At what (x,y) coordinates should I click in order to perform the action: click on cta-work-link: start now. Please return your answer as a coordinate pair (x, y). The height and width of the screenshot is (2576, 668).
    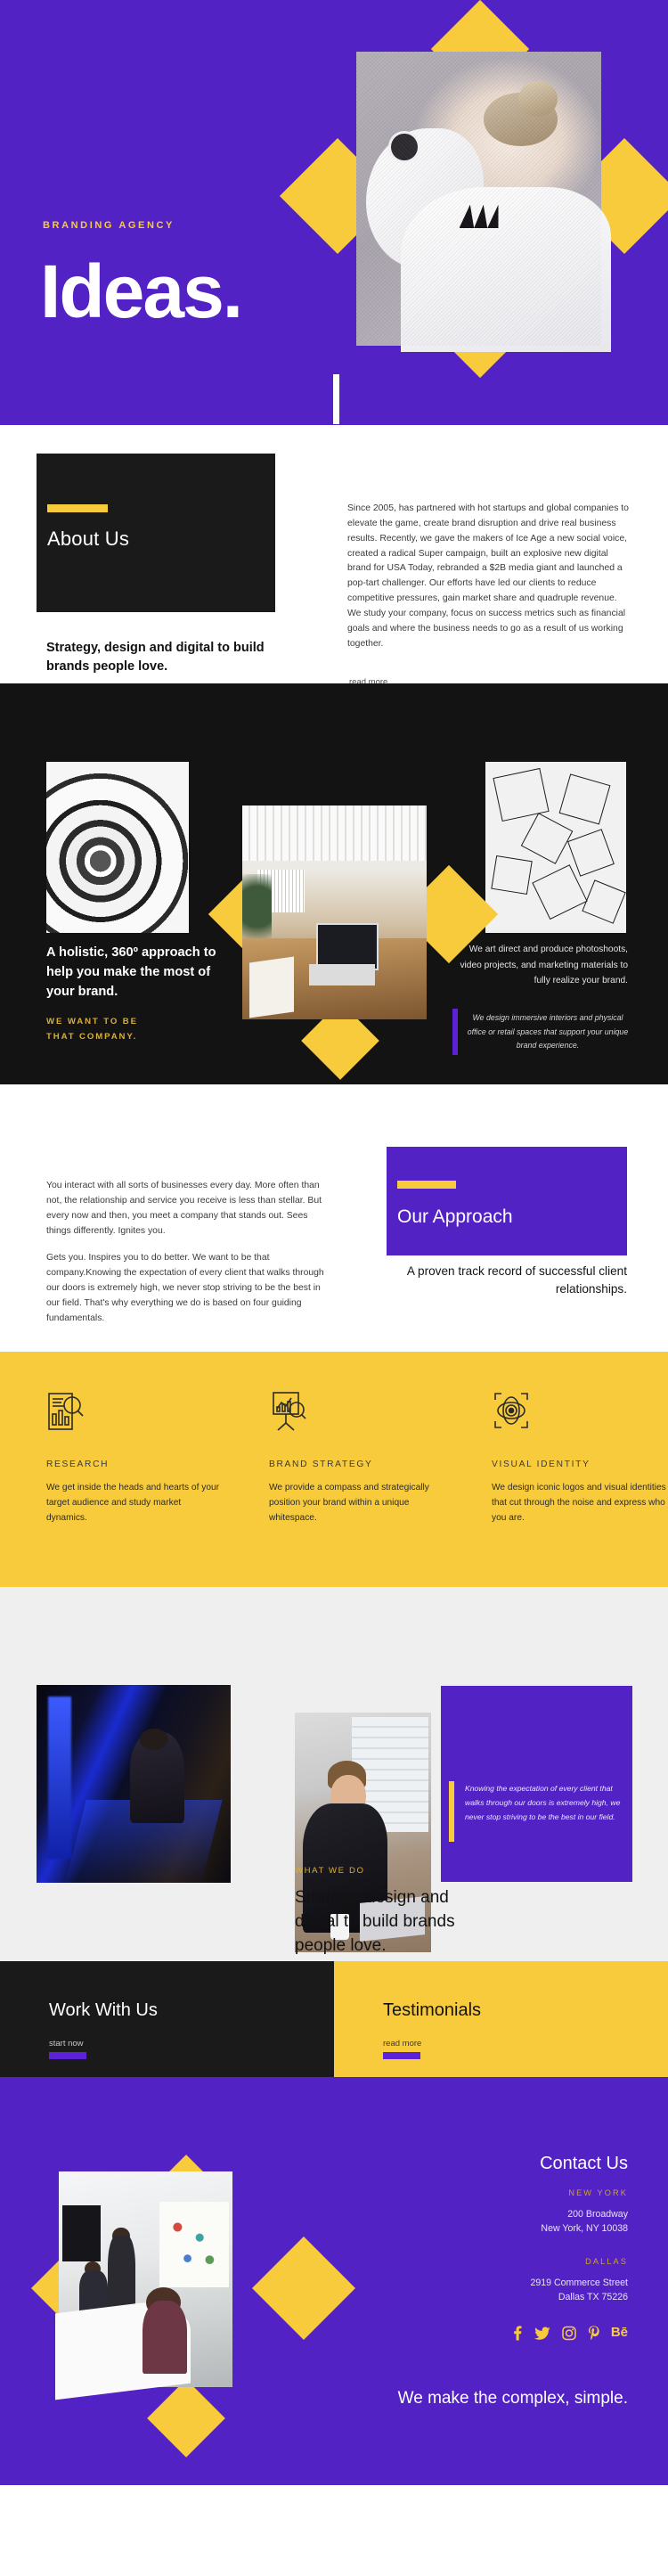
    Looking at the image, I should click on (68, 2049).